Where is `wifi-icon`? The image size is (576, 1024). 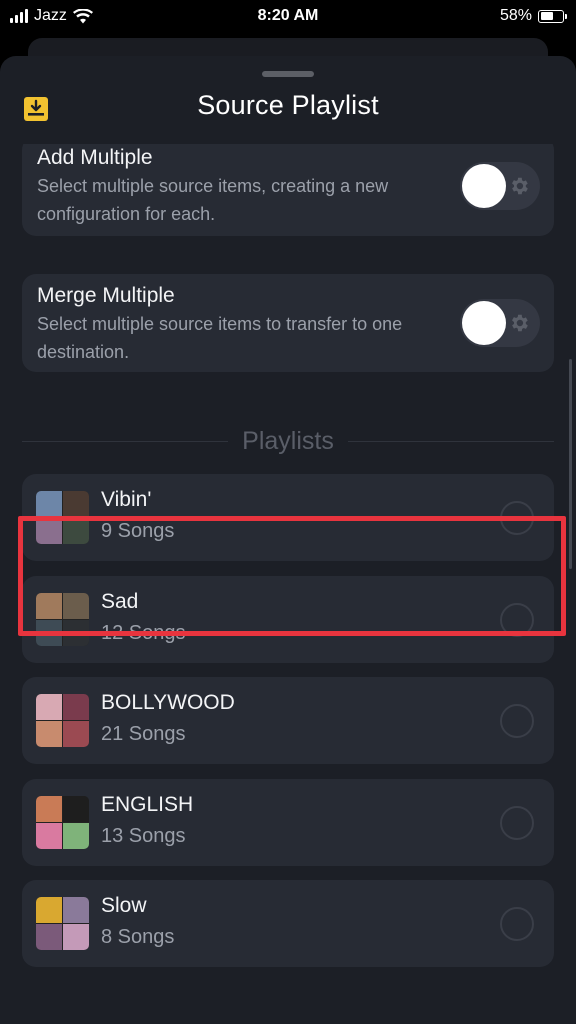 wifi-icon is located at coordinates (82, 15).